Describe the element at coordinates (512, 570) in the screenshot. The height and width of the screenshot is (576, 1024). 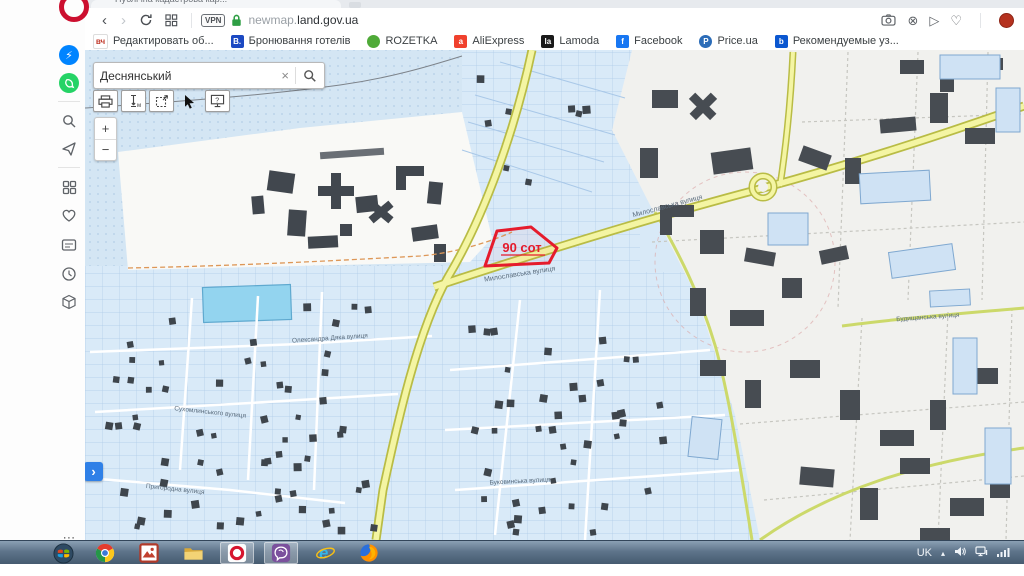
I see `bottom-strip` at that location.